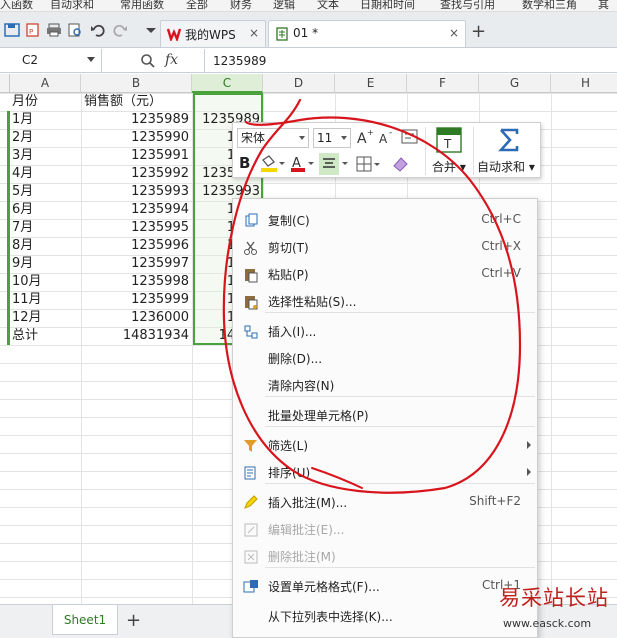 This screenshot has width=617, height=638. What do you see at coordinates (478, 31) in the screenshot?
I see `new-tab-button: +` at bounding box center [478, 31].